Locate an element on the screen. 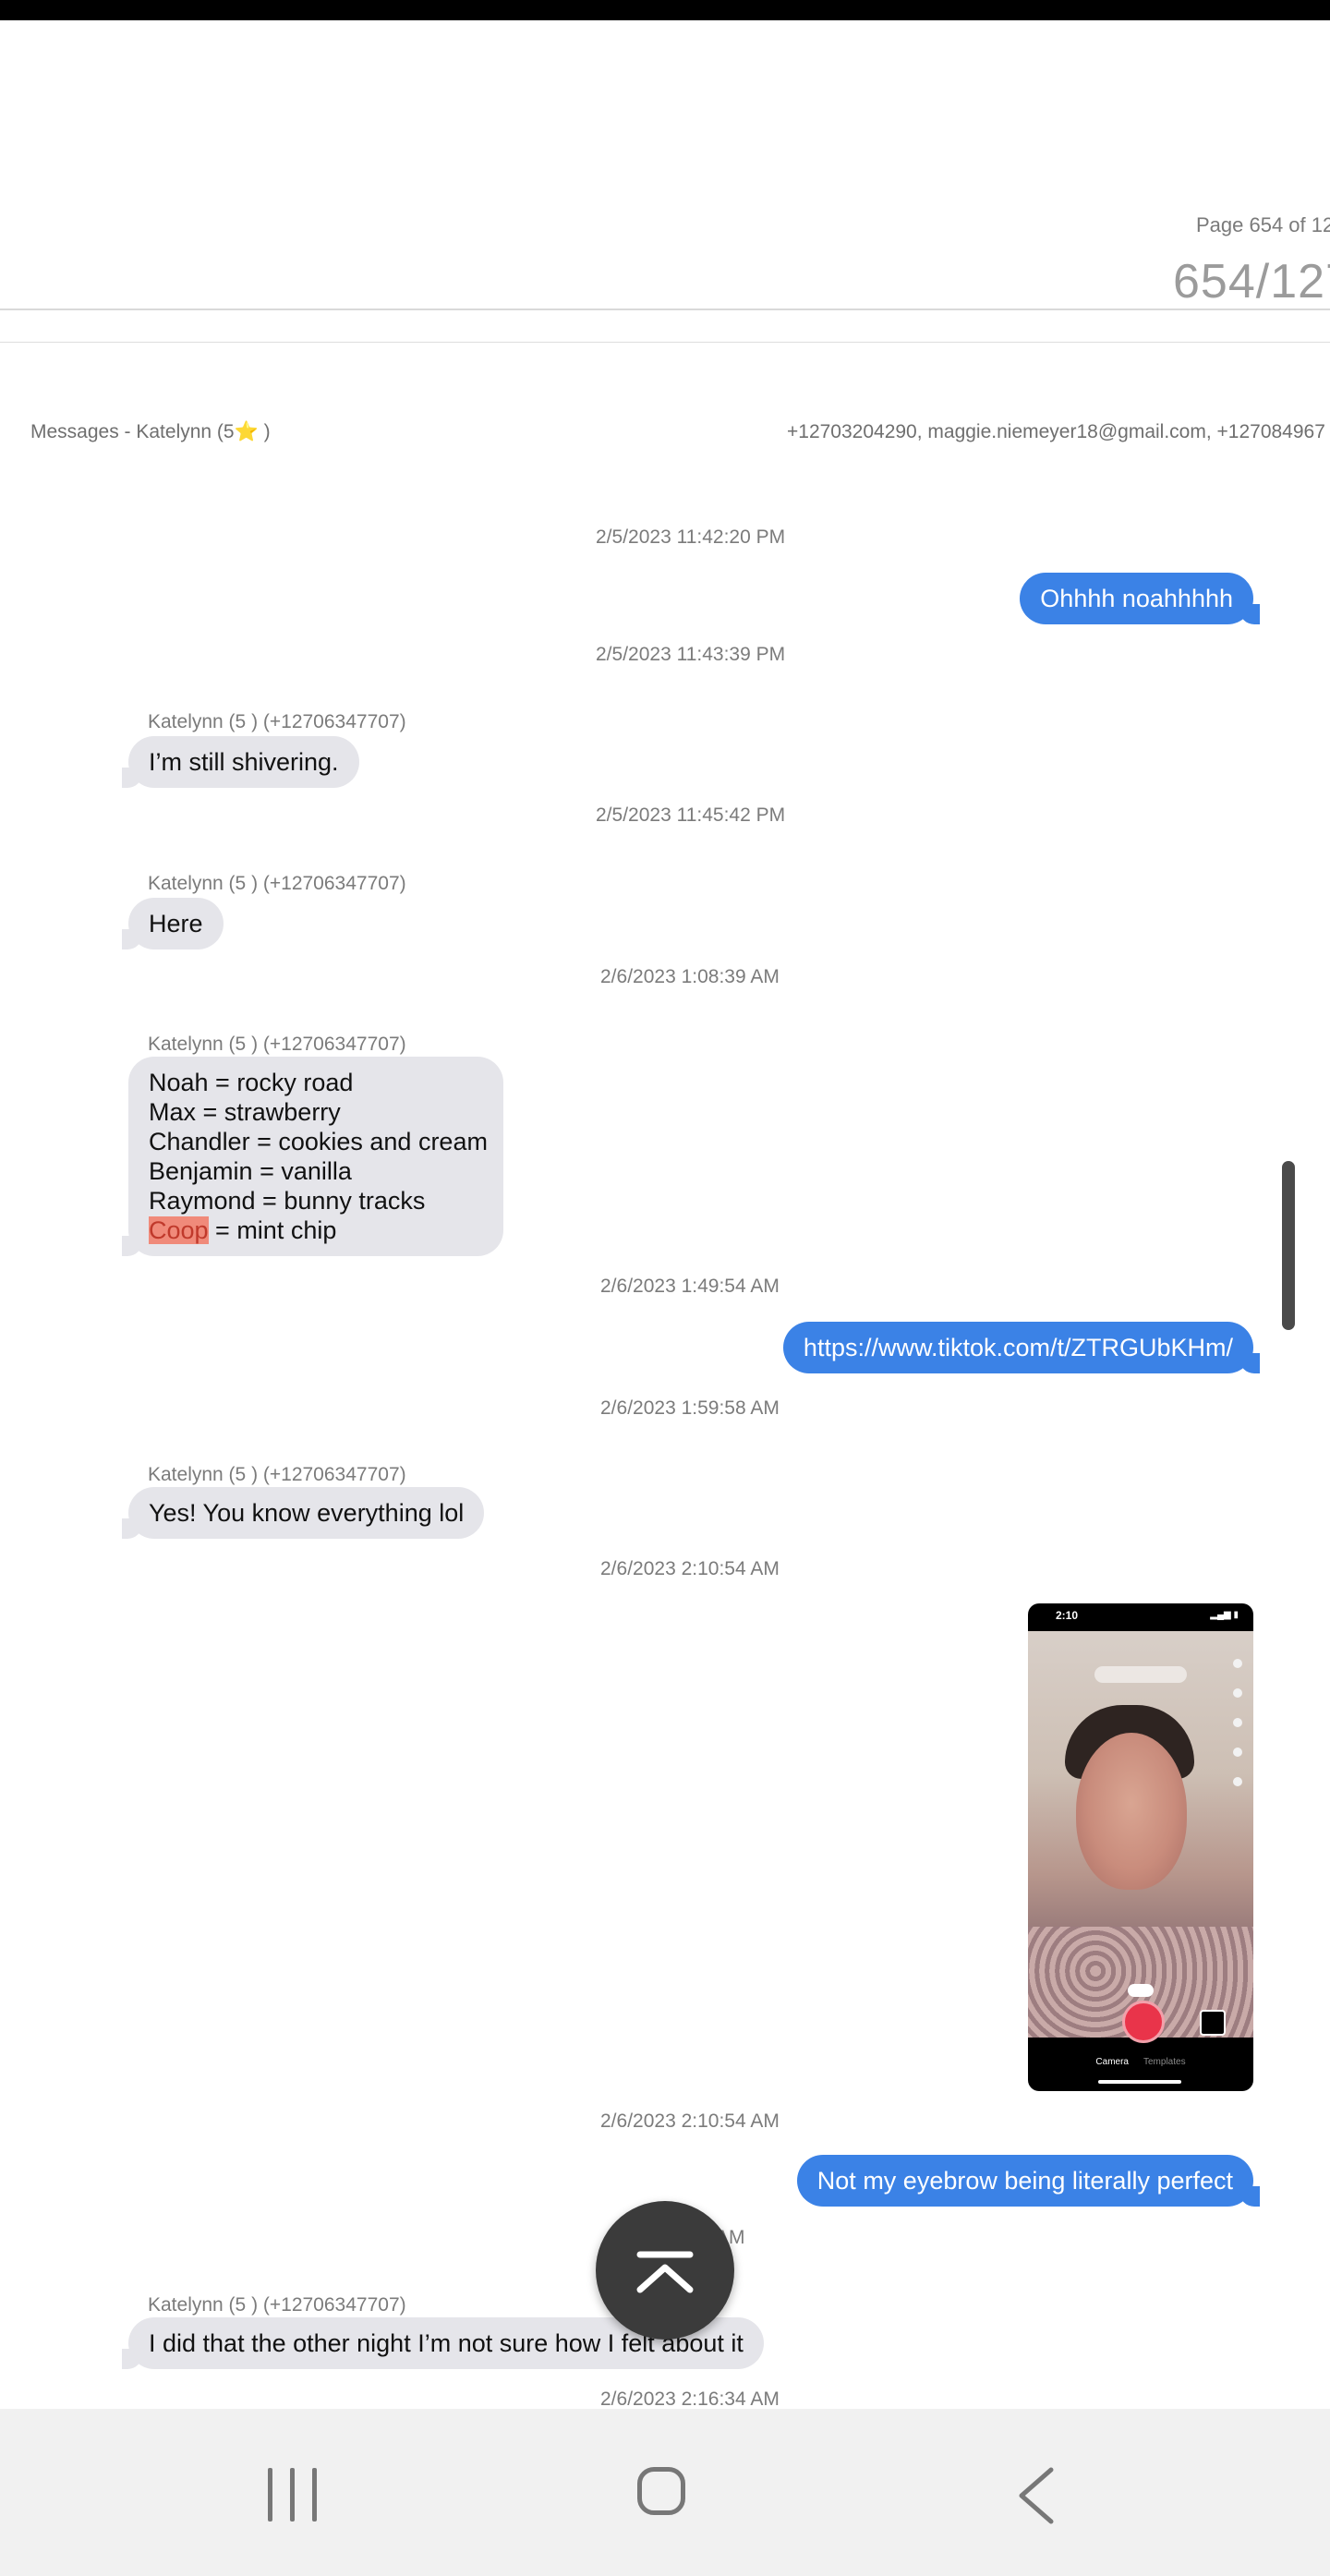 The height and width of the screenshot is (2576, 1330). back-icon is located at coordinates (1036, 2495).